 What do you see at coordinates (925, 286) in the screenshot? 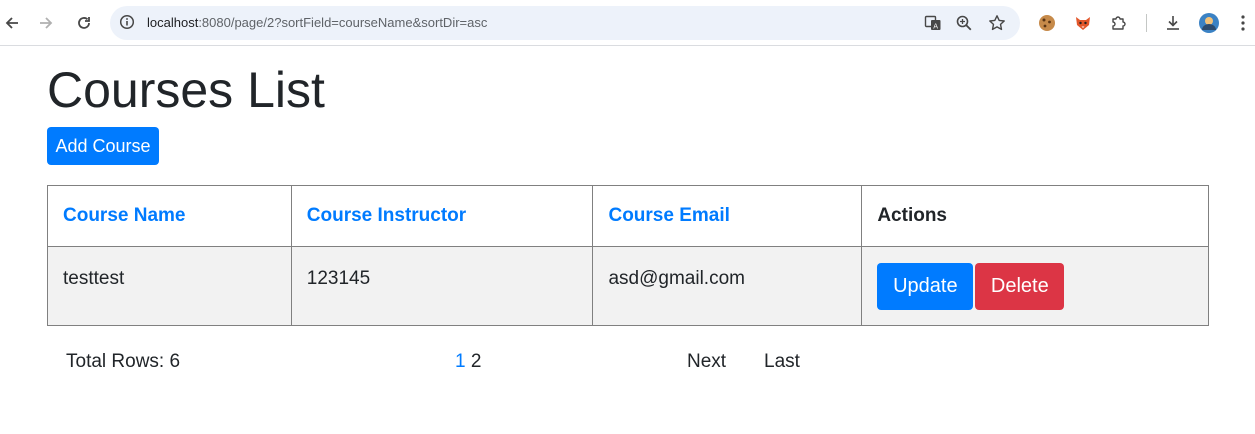
I see `update-button: Update` at bounding box center [925, 286].